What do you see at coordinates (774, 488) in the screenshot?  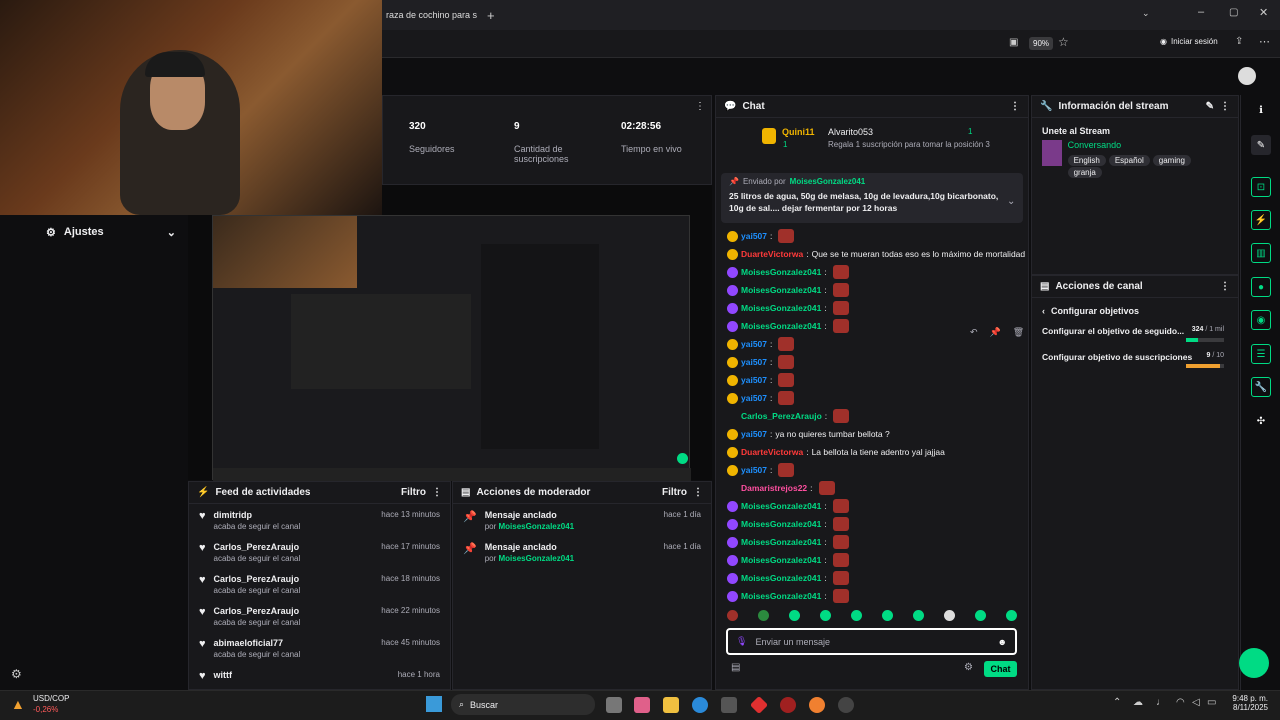 I see `chat-username: Damaristrejos22` at bounding box center [774, 488].